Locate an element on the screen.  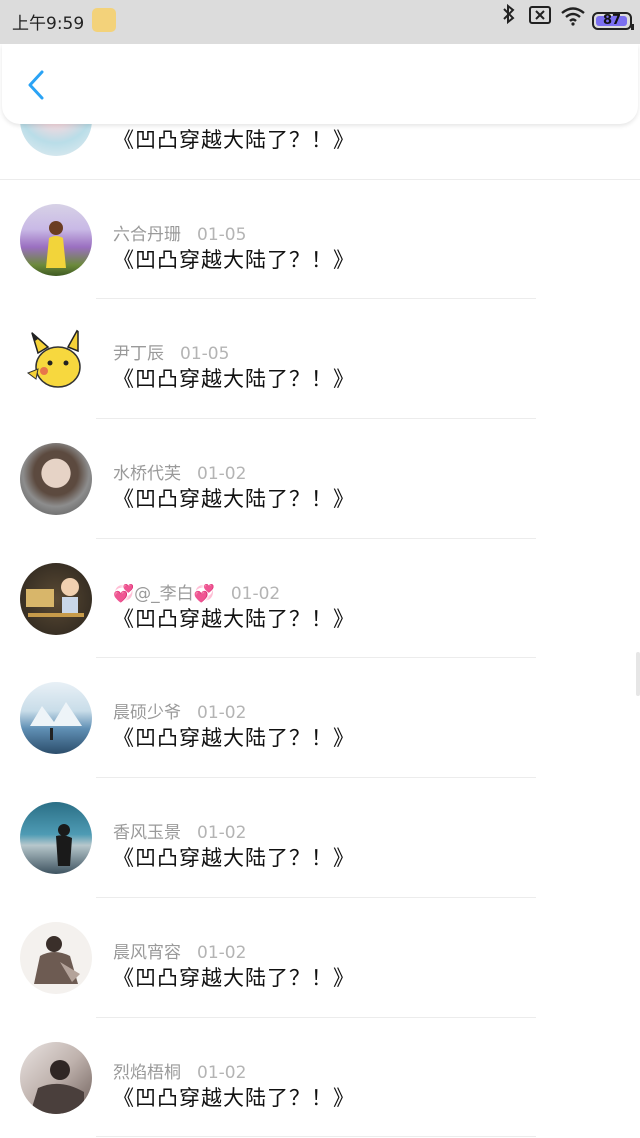
list-item-meta: 香风玉景 01-02 is located at coordinates (179, 830).